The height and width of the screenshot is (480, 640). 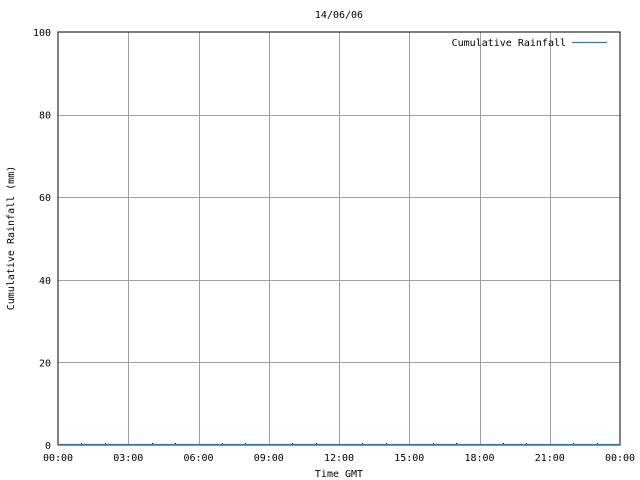 I want to click on y-axis-label: Cumulative Rainfall (mm), so click(x=11, y=238).